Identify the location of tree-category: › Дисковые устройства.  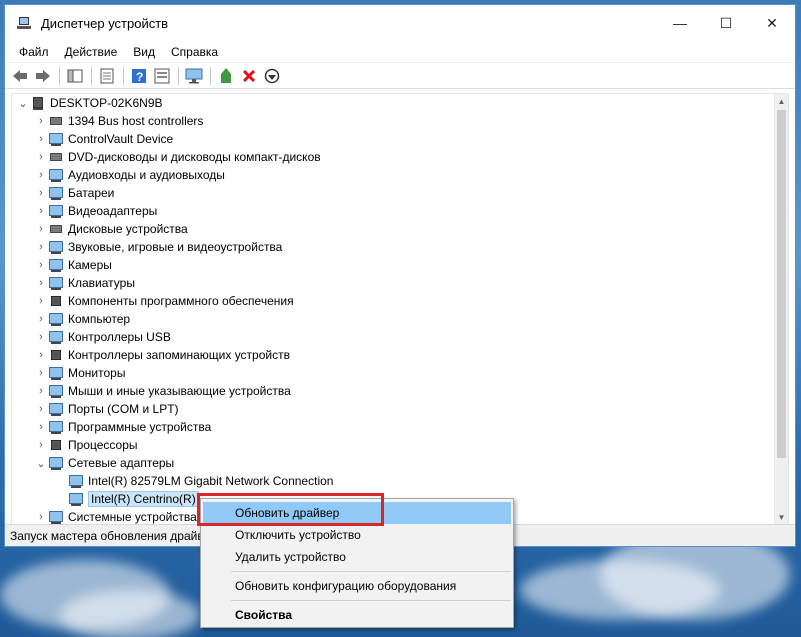
(393, 229).